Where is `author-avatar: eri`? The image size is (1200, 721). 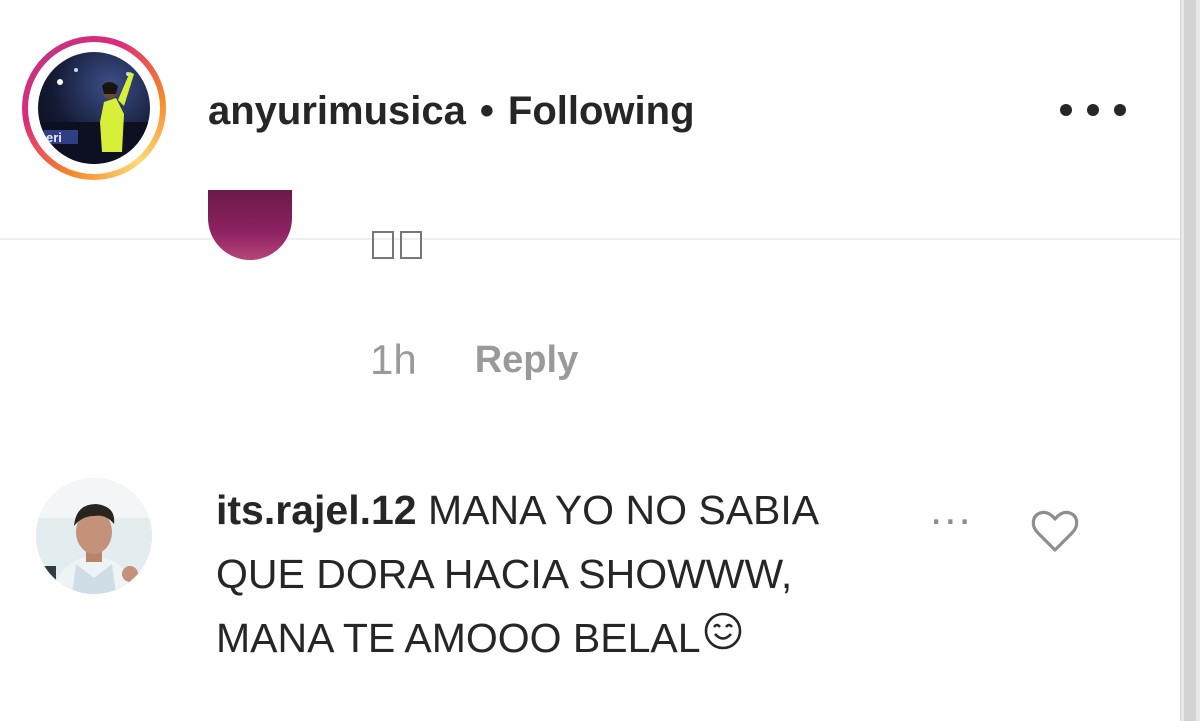
author-avatar: eri is located at coordinates (94, 108).